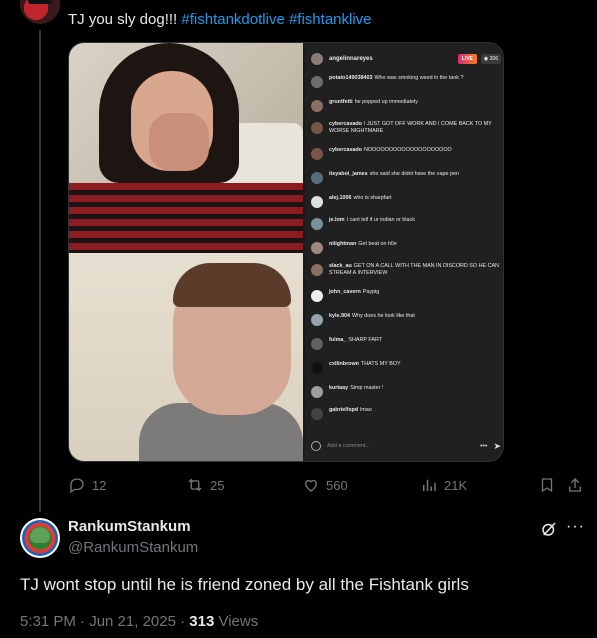  What do you see at coordinates (377, 244) in the screenshot?
I see `comment-body: Get beat on h0e` at bounding box center [377, 244].